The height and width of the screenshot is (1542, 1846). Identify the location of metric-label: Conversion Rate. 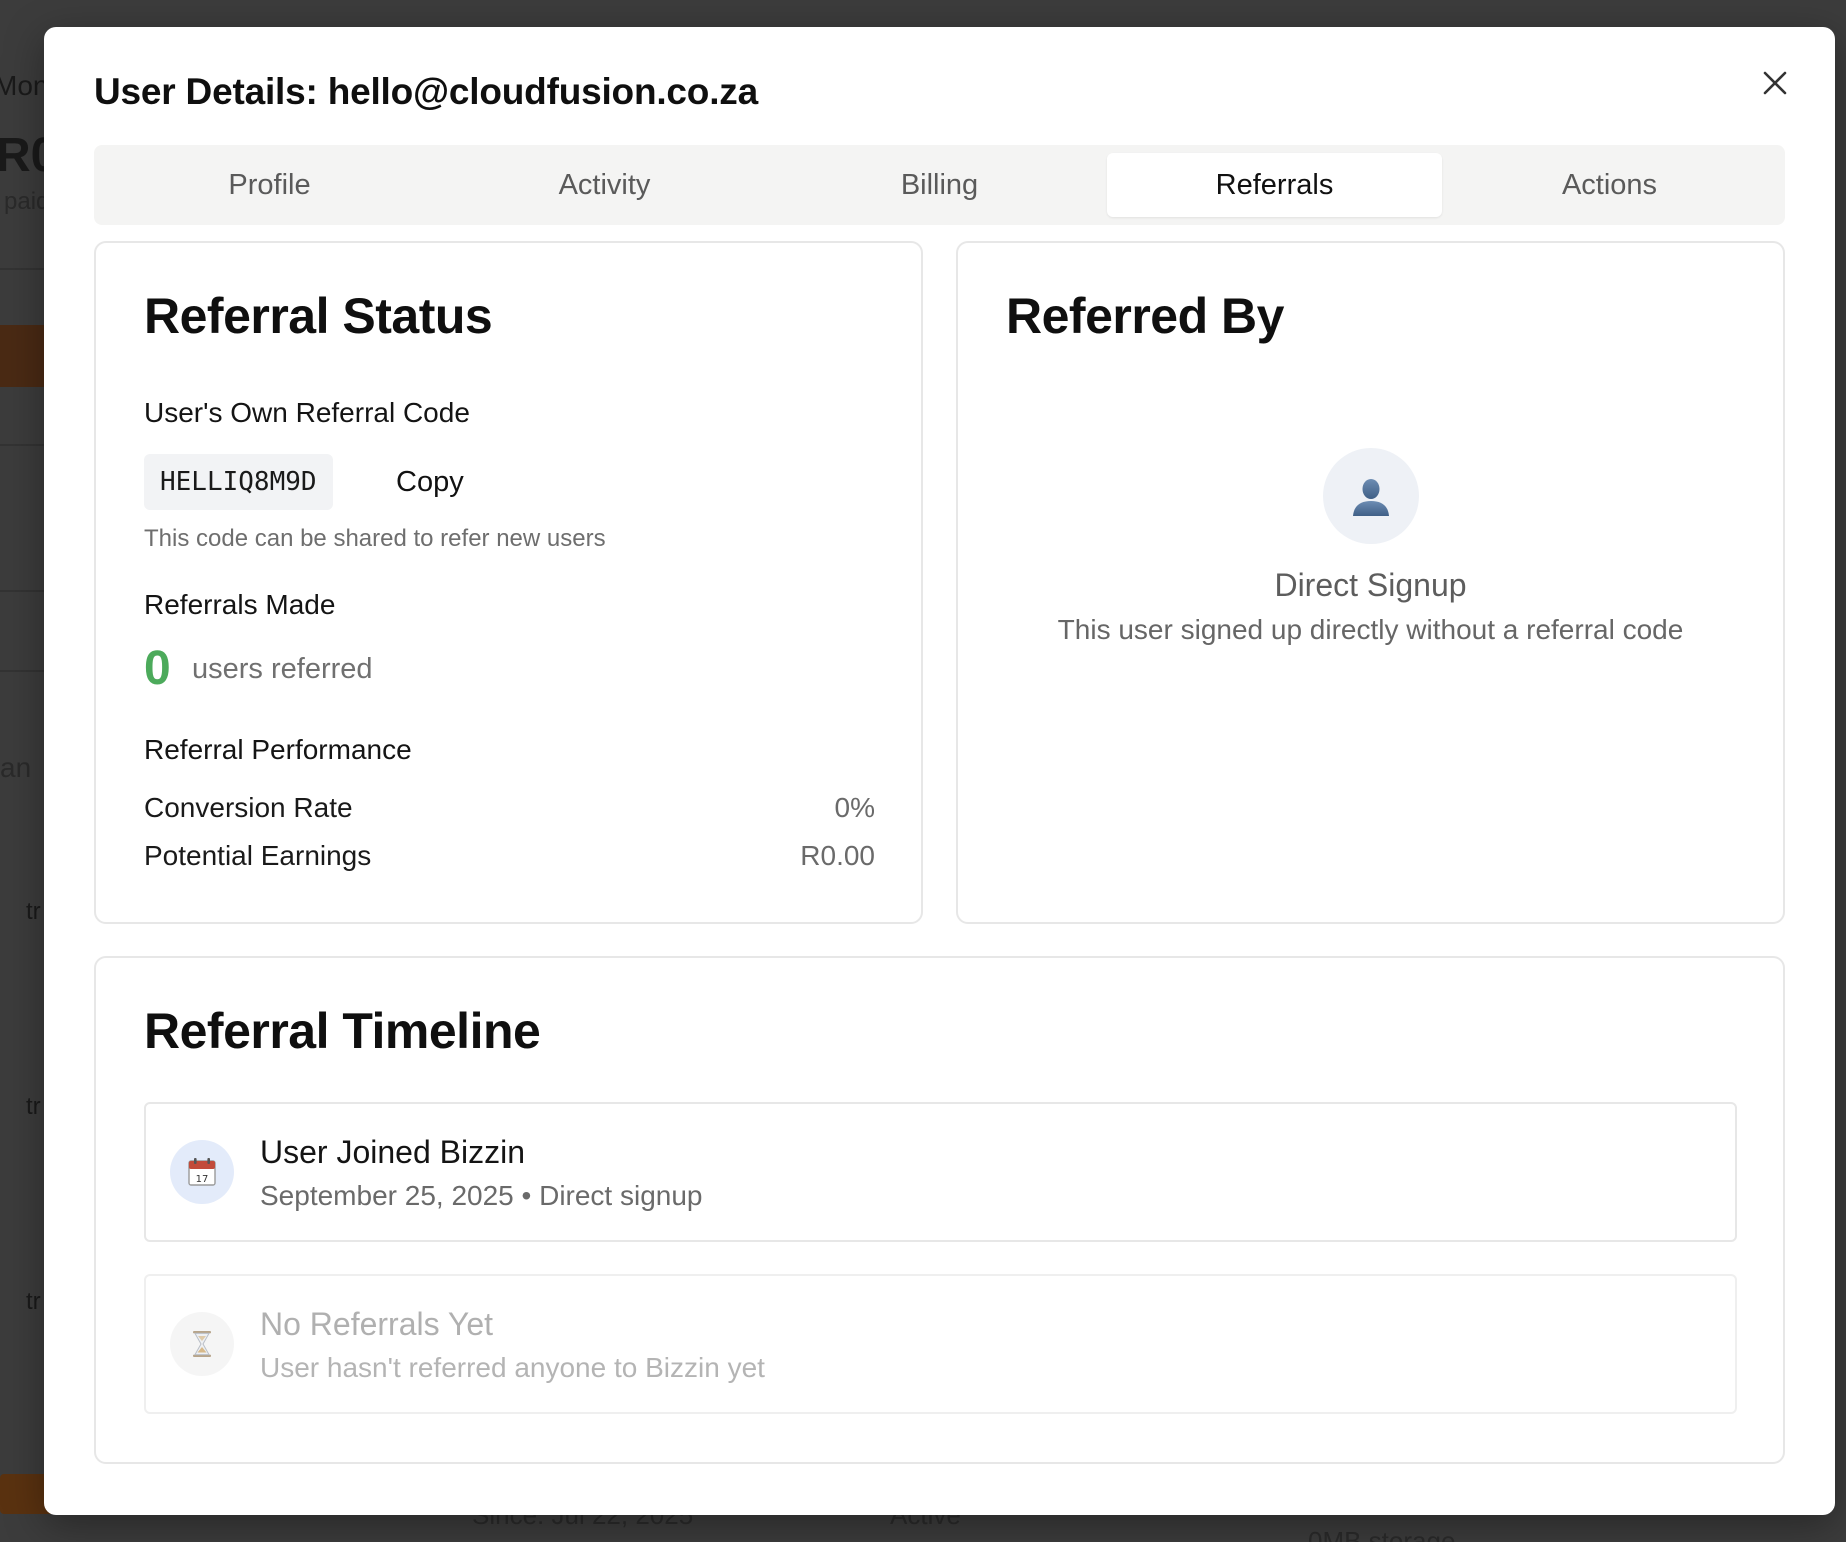
(248, 807).